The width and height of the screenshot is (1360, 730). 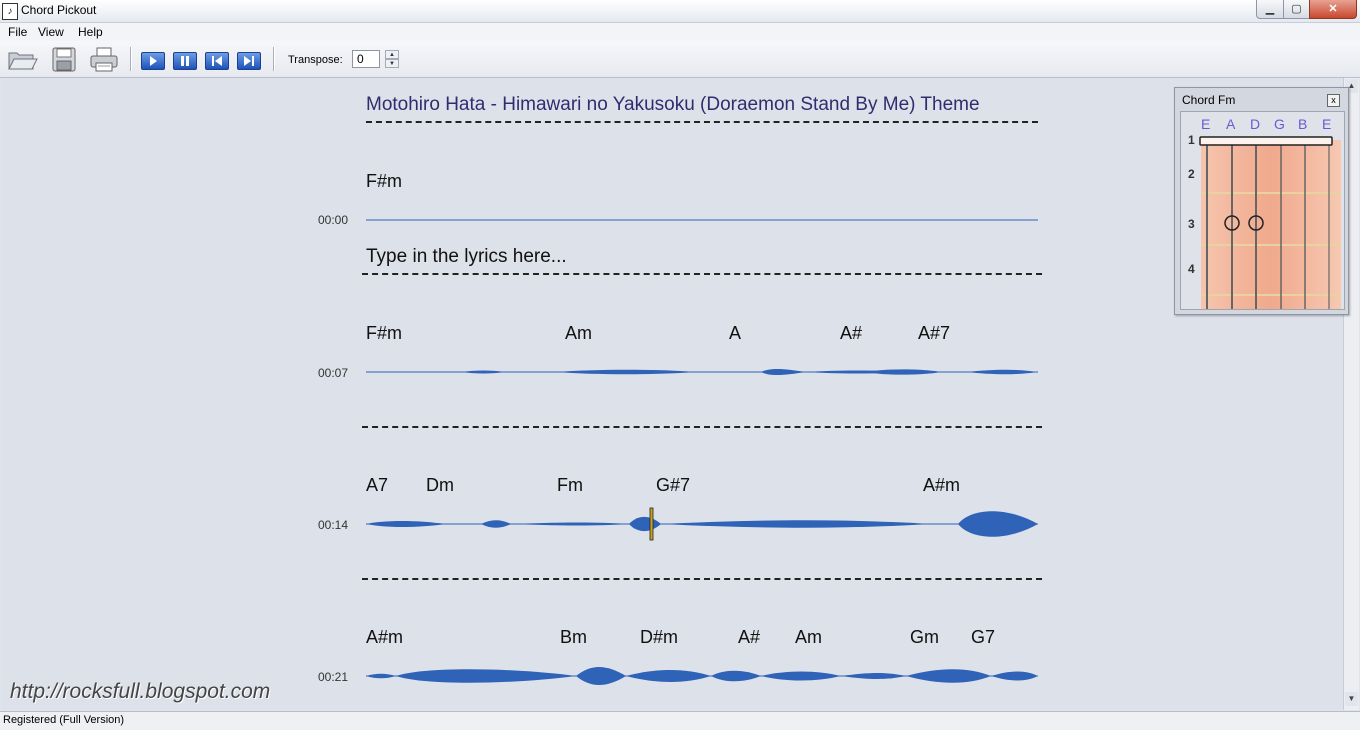 I want to click on string-label: A, so click(x=1231, y=124).